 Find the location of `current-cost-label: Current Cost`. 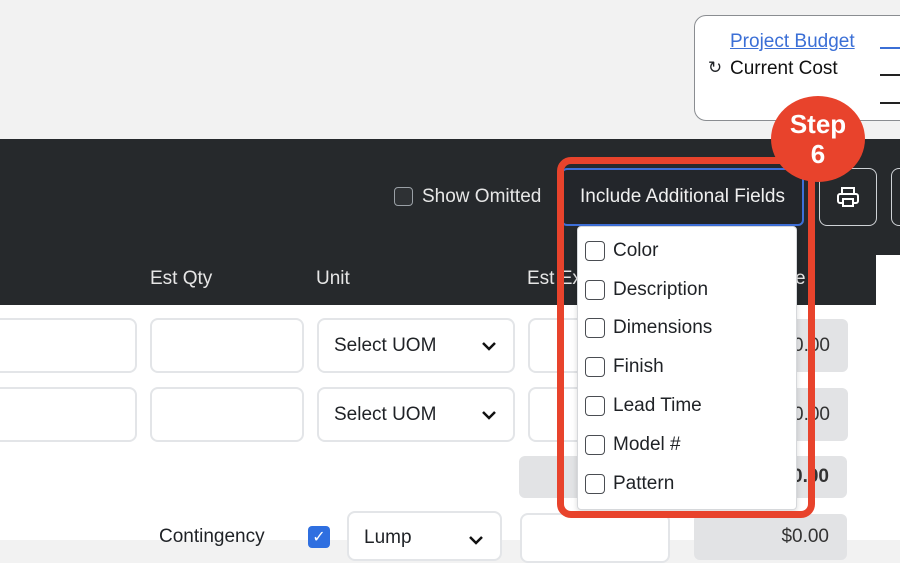

current-cost-label: Current Cost is located at coordinates (784, 68).